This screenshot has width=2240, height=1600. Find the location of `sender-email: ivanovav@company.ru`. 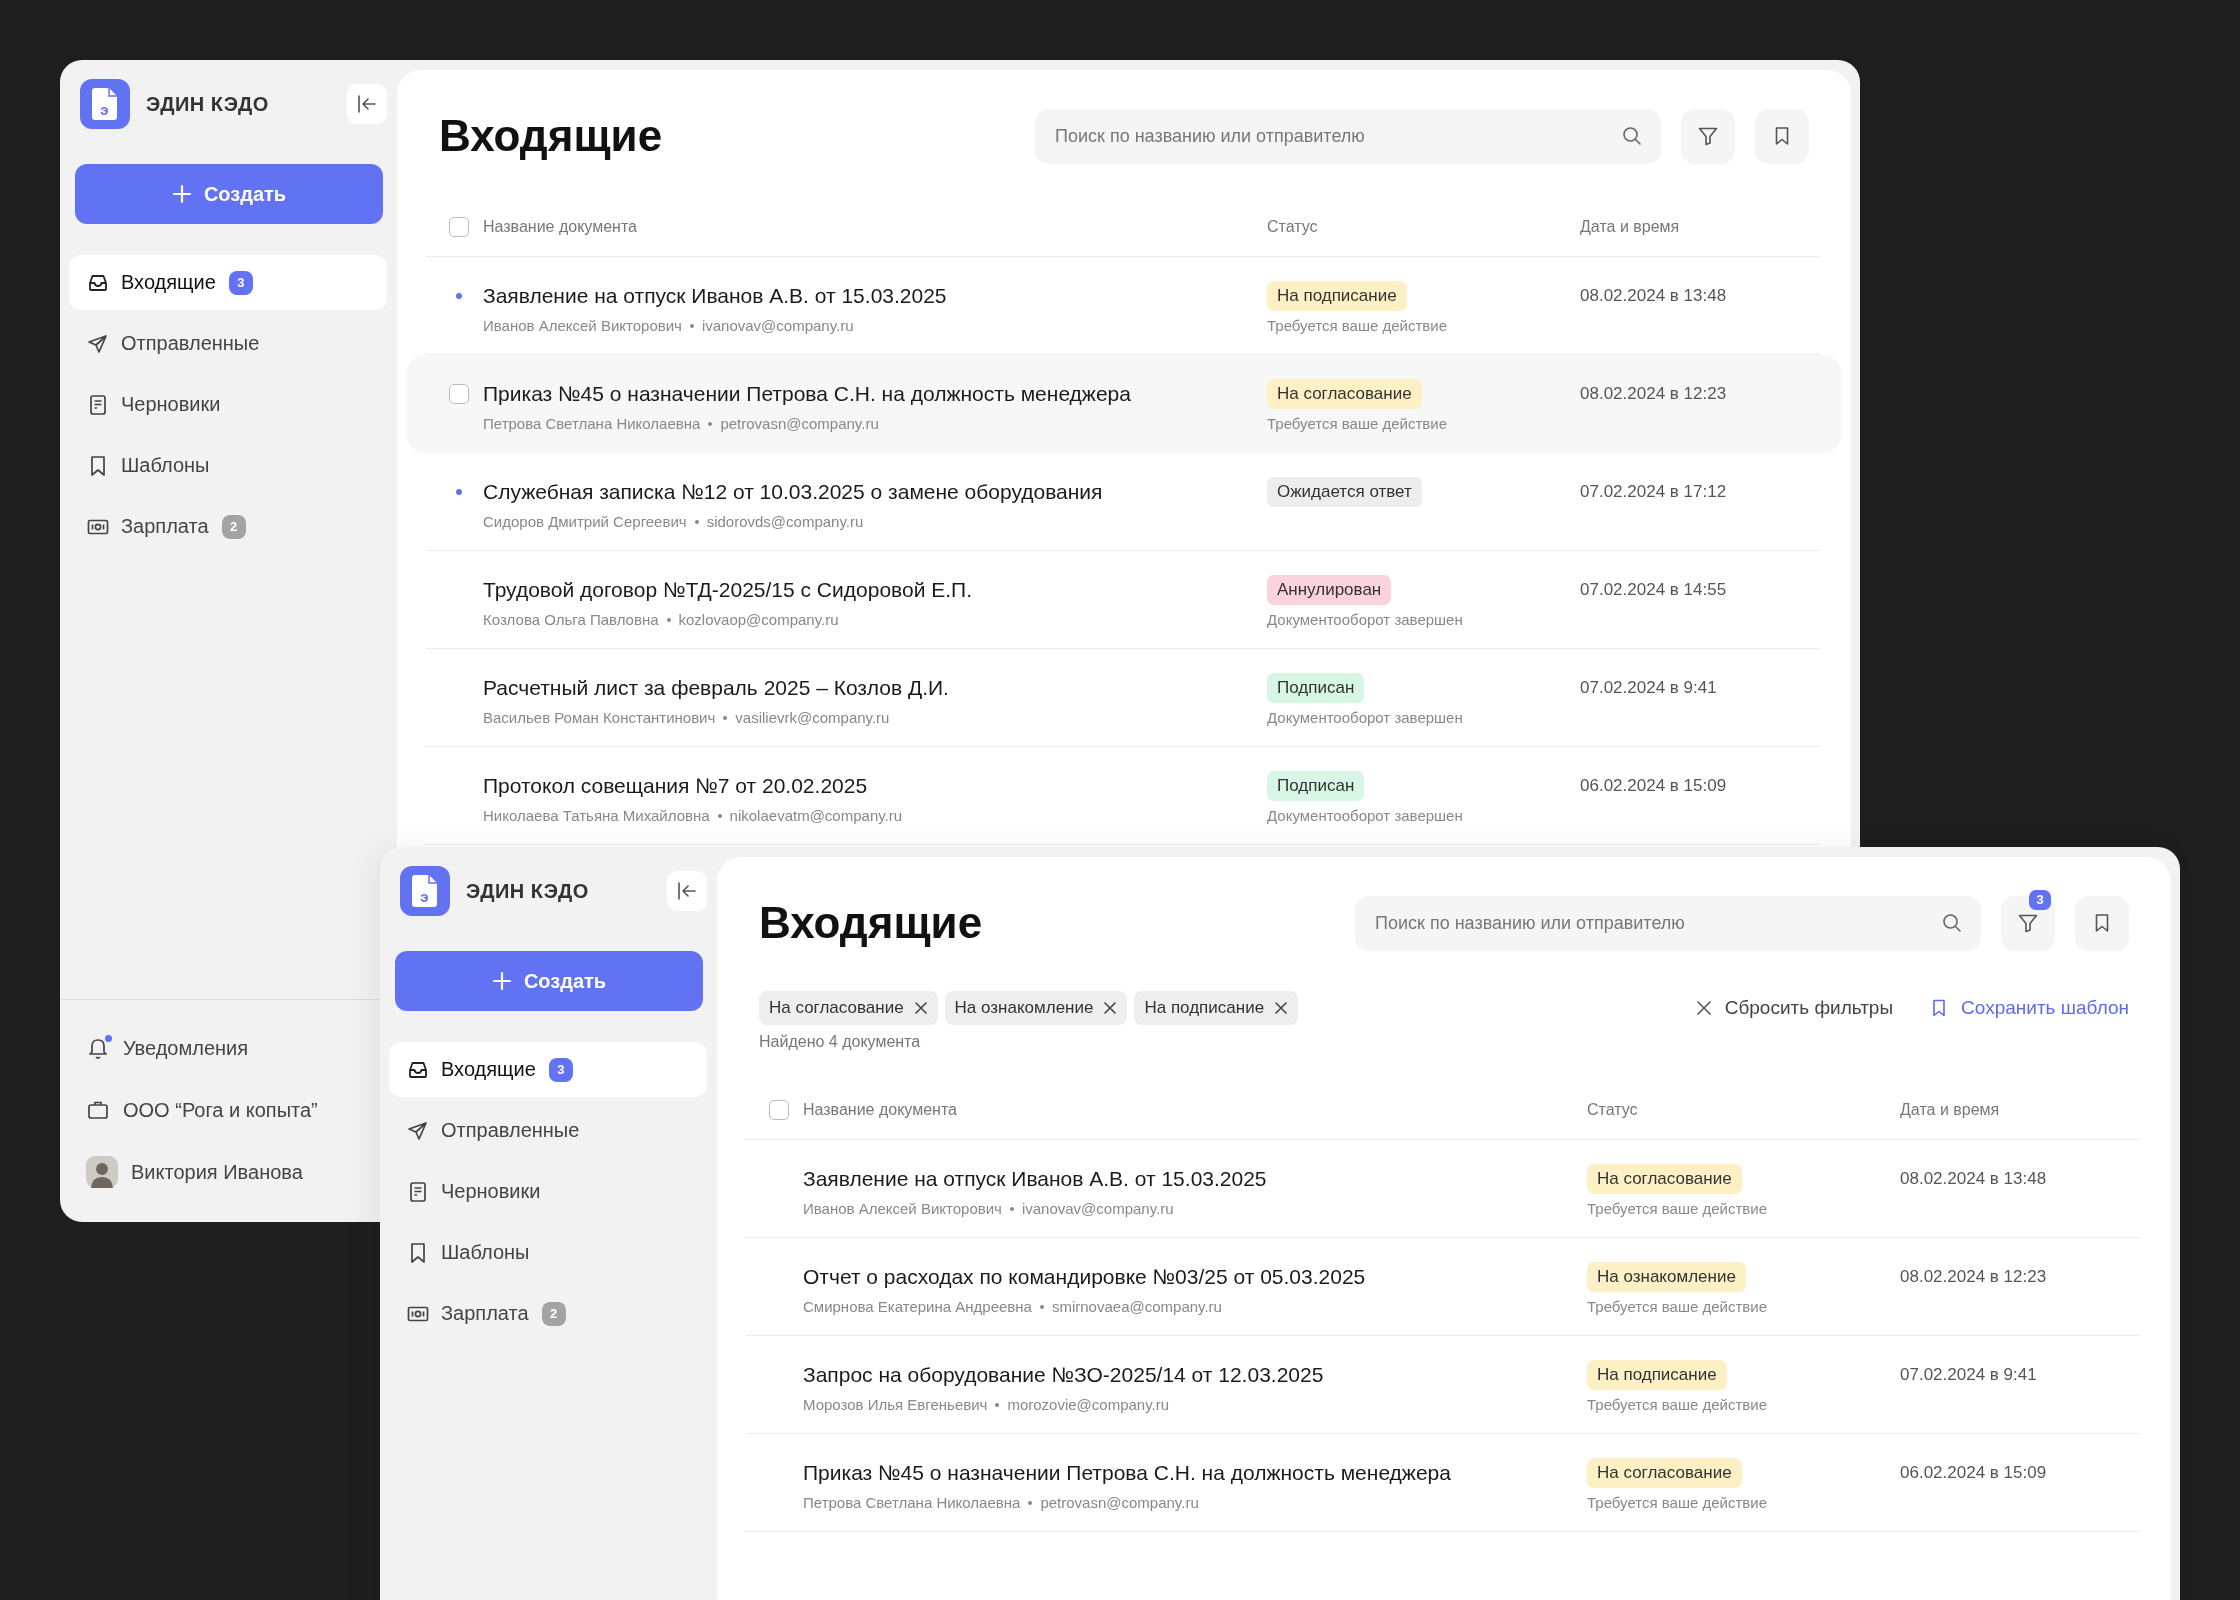

sender-email: ivanovav@company.ru is located at coordinates (777, 325).